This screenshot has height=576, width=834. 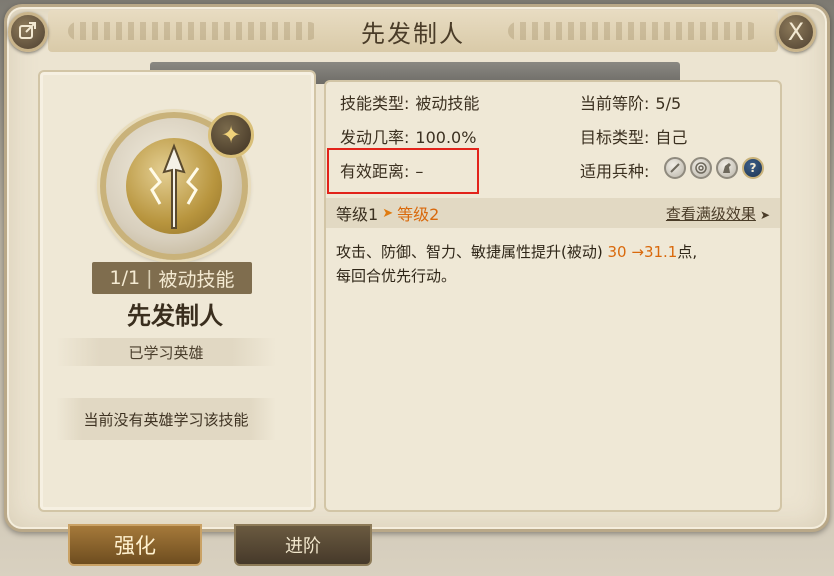 I want to click on unit-types-row: 适用兵种:, so click(x=614, y=170).